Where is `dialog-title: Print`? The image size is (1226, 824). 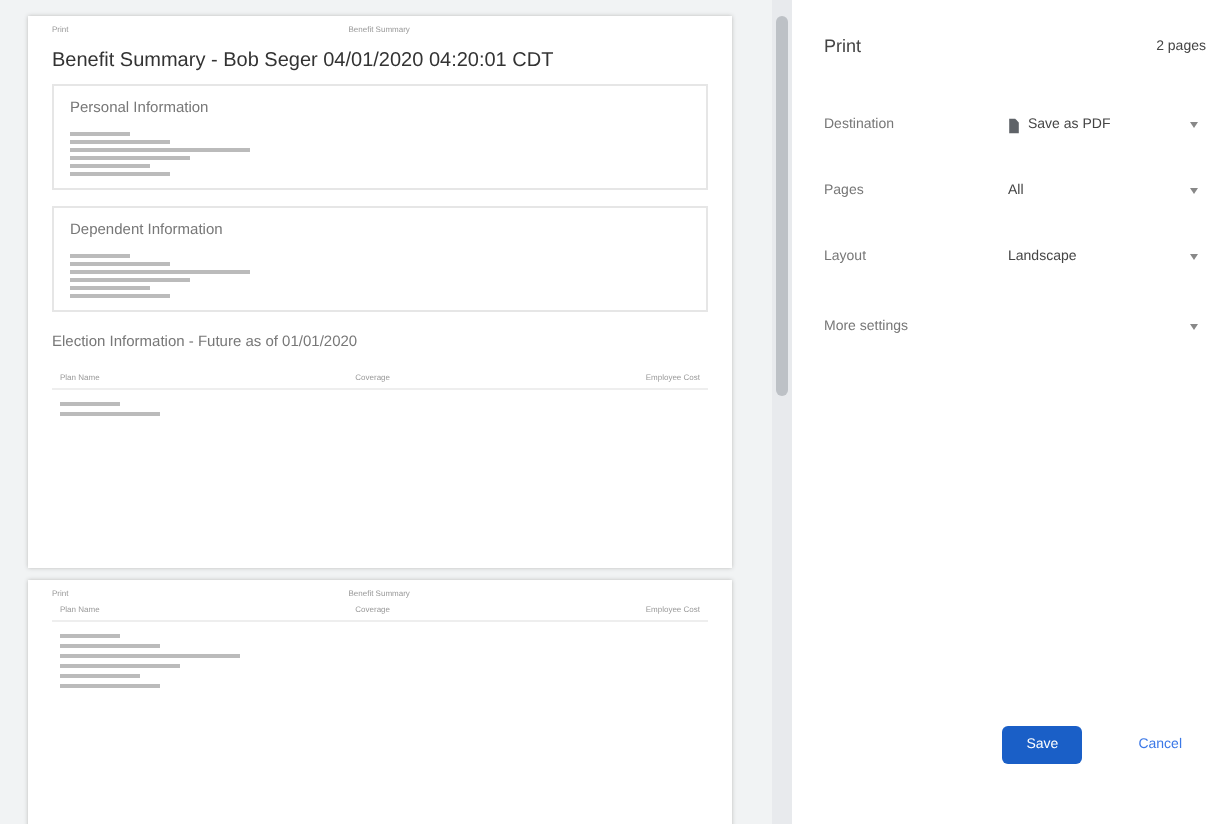
dialog-title: Print is located at coordinates (843, 46).